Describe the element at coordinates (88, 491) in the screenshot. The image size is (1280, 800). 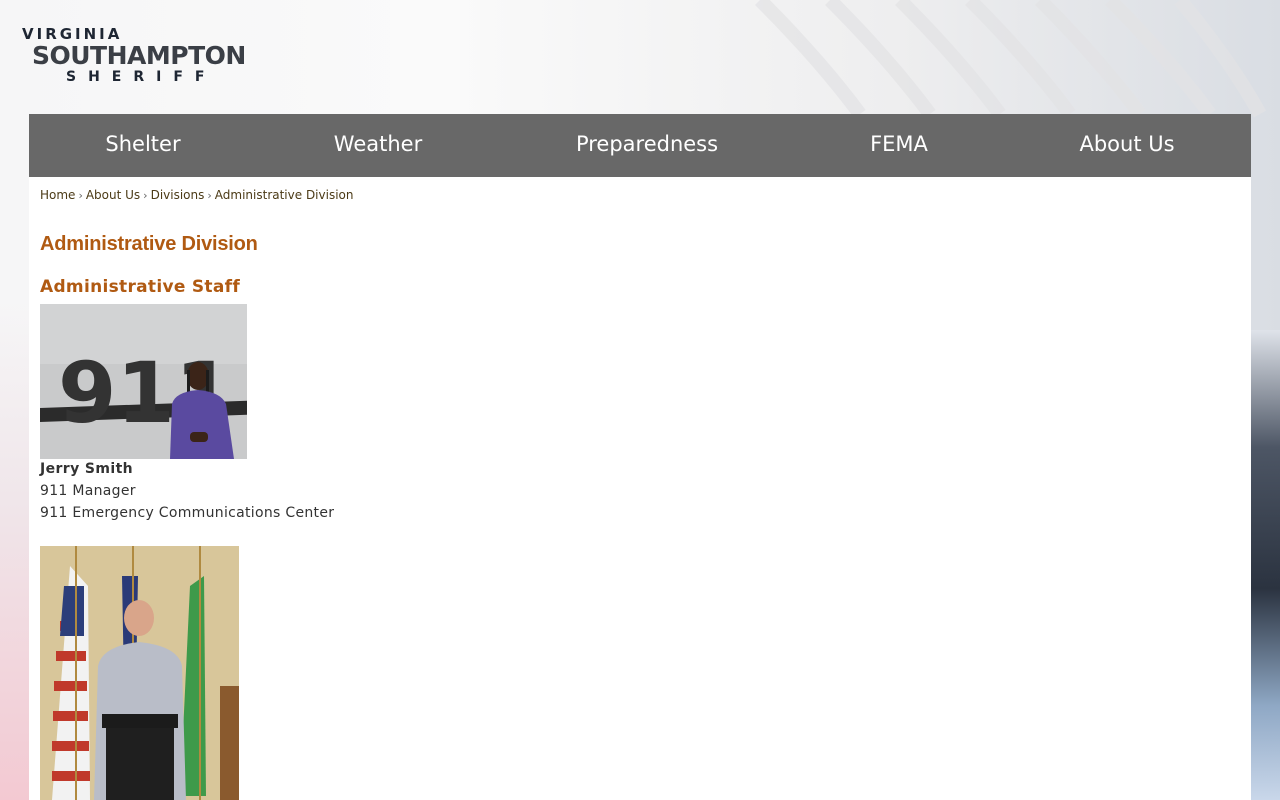
I see `staff-title: 911 Manager` at that location.